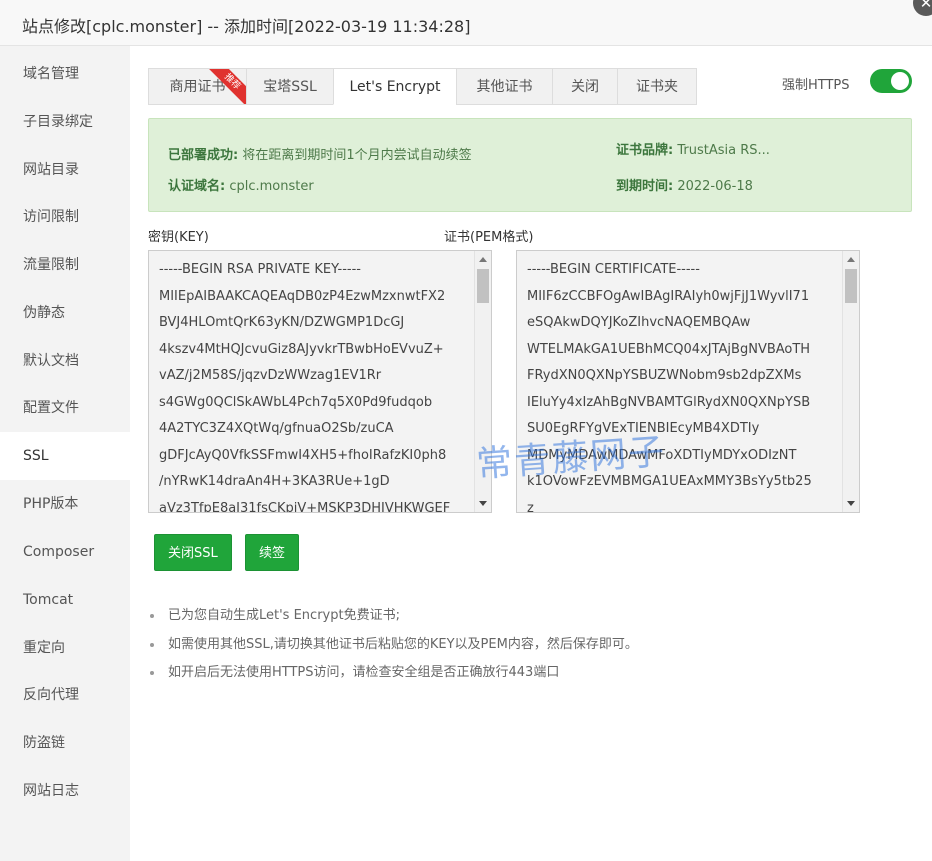  Describe the element at coordinates (645, 186) in the screenshot. I see `cert-expire-label: 到期时间:` at that location.